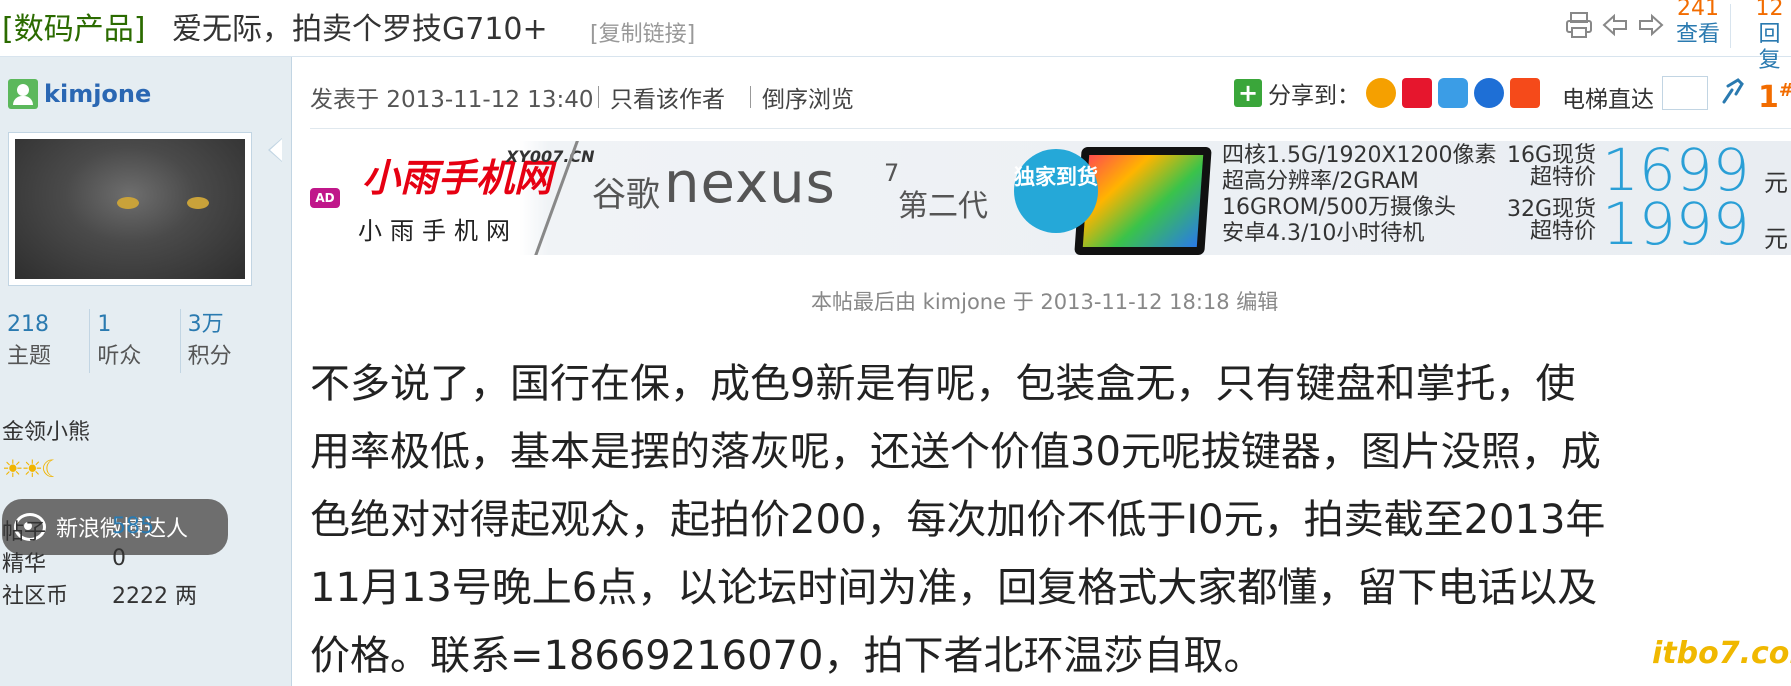 The width and height of the screenshot is (1791, 686). What do you see at coordinates (1769, 47) in the screenshot?
I see `replies-label: 回复` at bounding box center [1769, 47].